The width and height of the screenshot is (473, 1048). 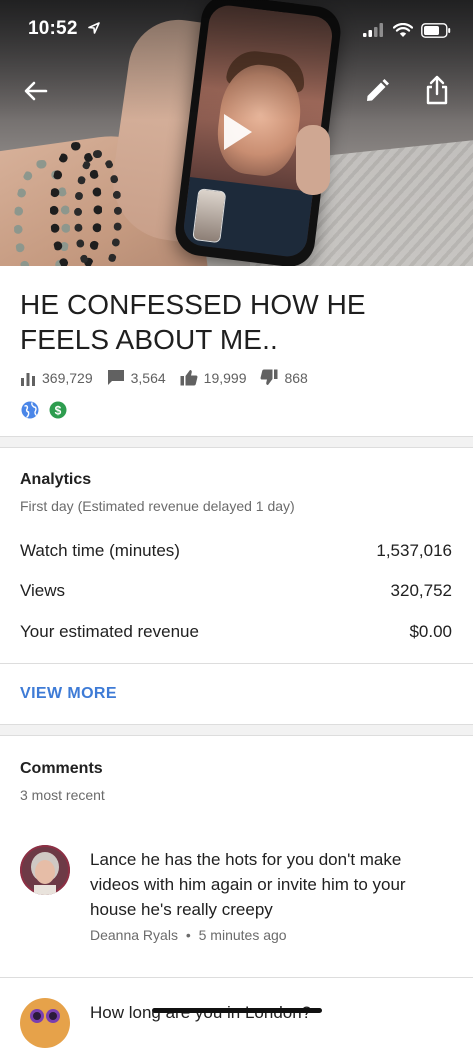 I want to click on comments-count: 3,564, so click(x=148, y=377).